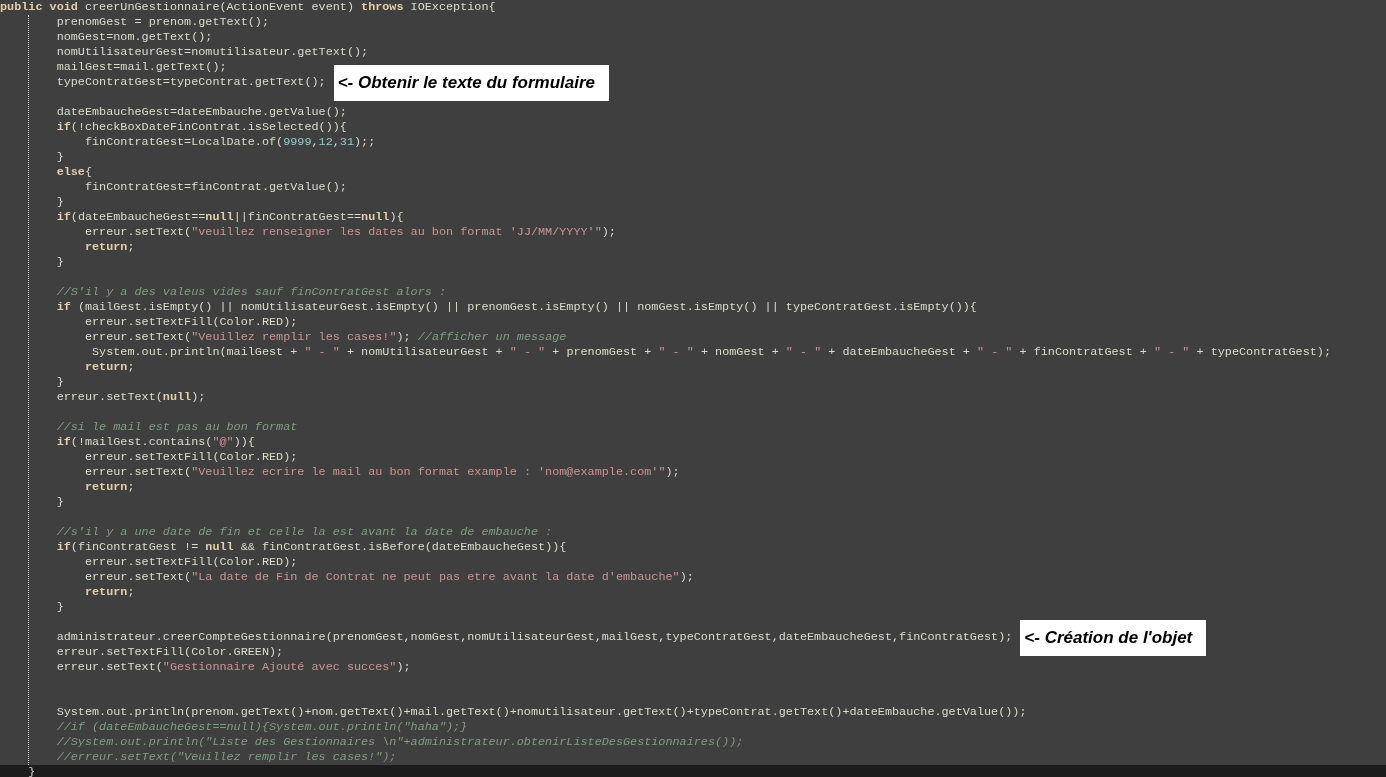 The image size is (1386, 777). I want to click on code-line: mailGest=mail.getText();, so click(141, 67).